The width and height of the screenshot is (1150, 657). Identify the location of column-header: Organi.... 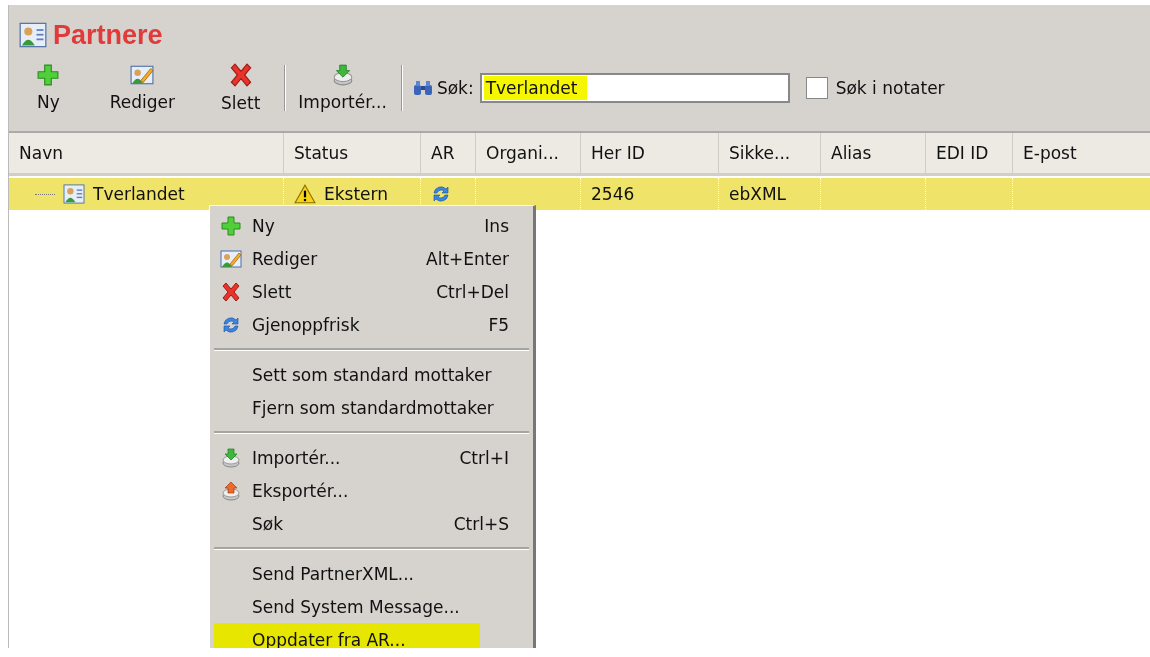
(528, 153).